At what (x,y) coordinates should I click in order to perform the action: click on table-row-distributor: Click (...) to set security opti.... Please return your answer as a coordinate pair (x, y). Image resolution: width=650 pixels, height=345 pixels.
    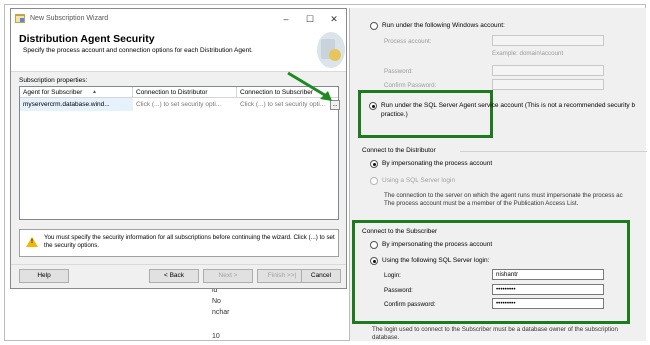
    Looking at the image, I should click on (185, 104).